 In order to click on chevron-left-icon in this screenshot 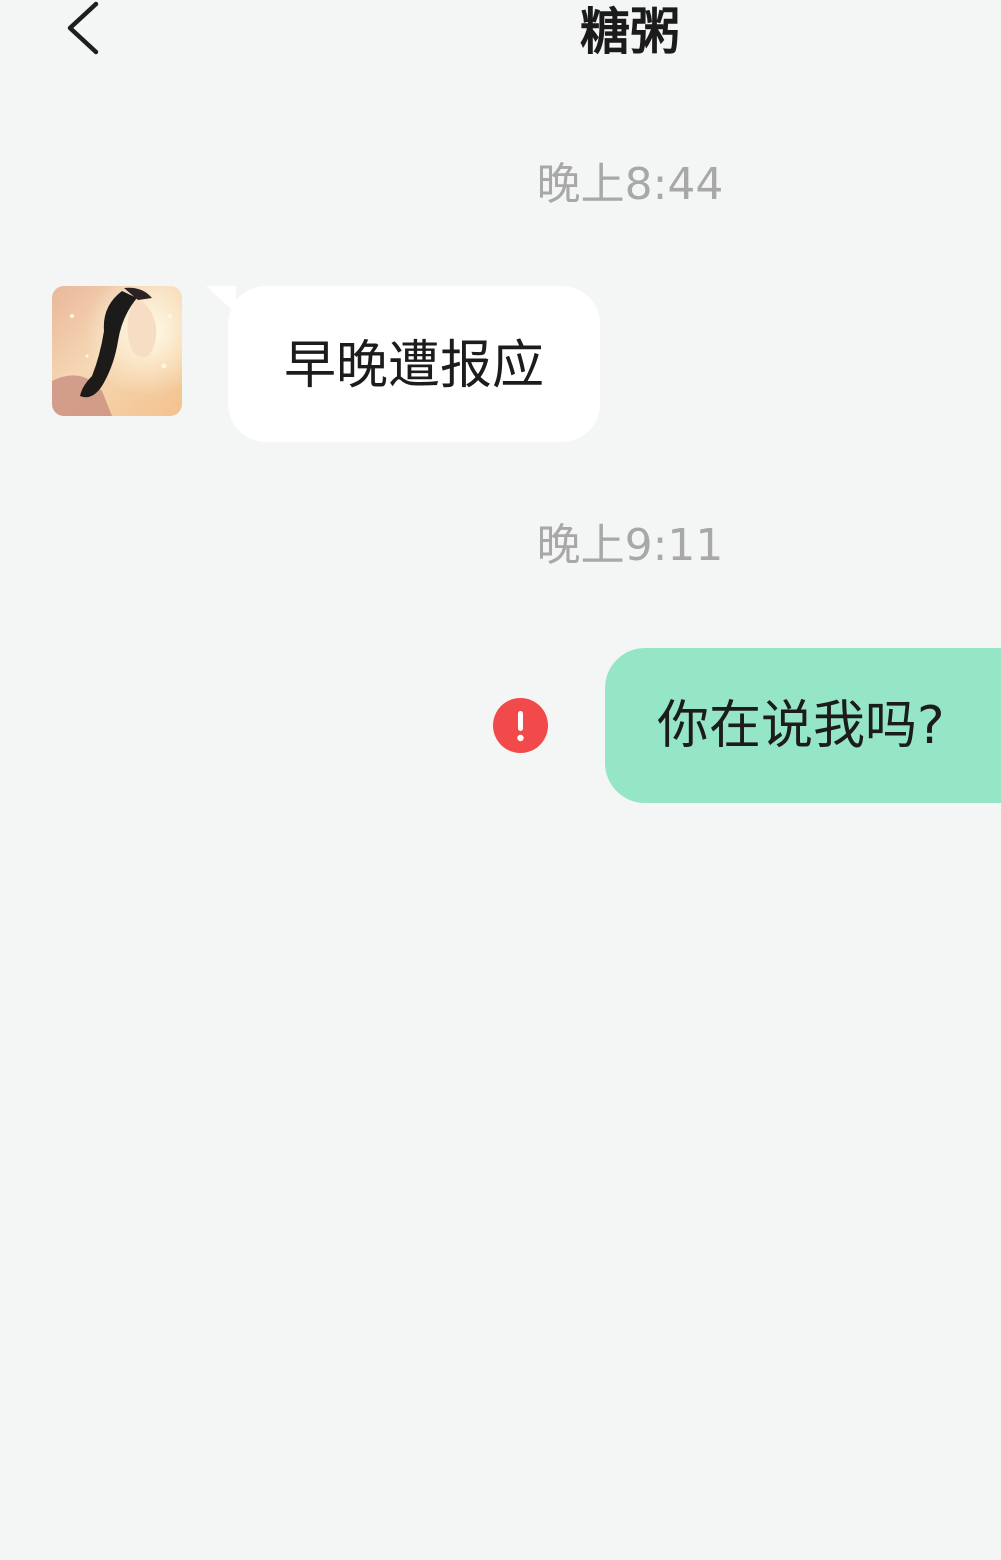, I will do `click(83, 28)`.